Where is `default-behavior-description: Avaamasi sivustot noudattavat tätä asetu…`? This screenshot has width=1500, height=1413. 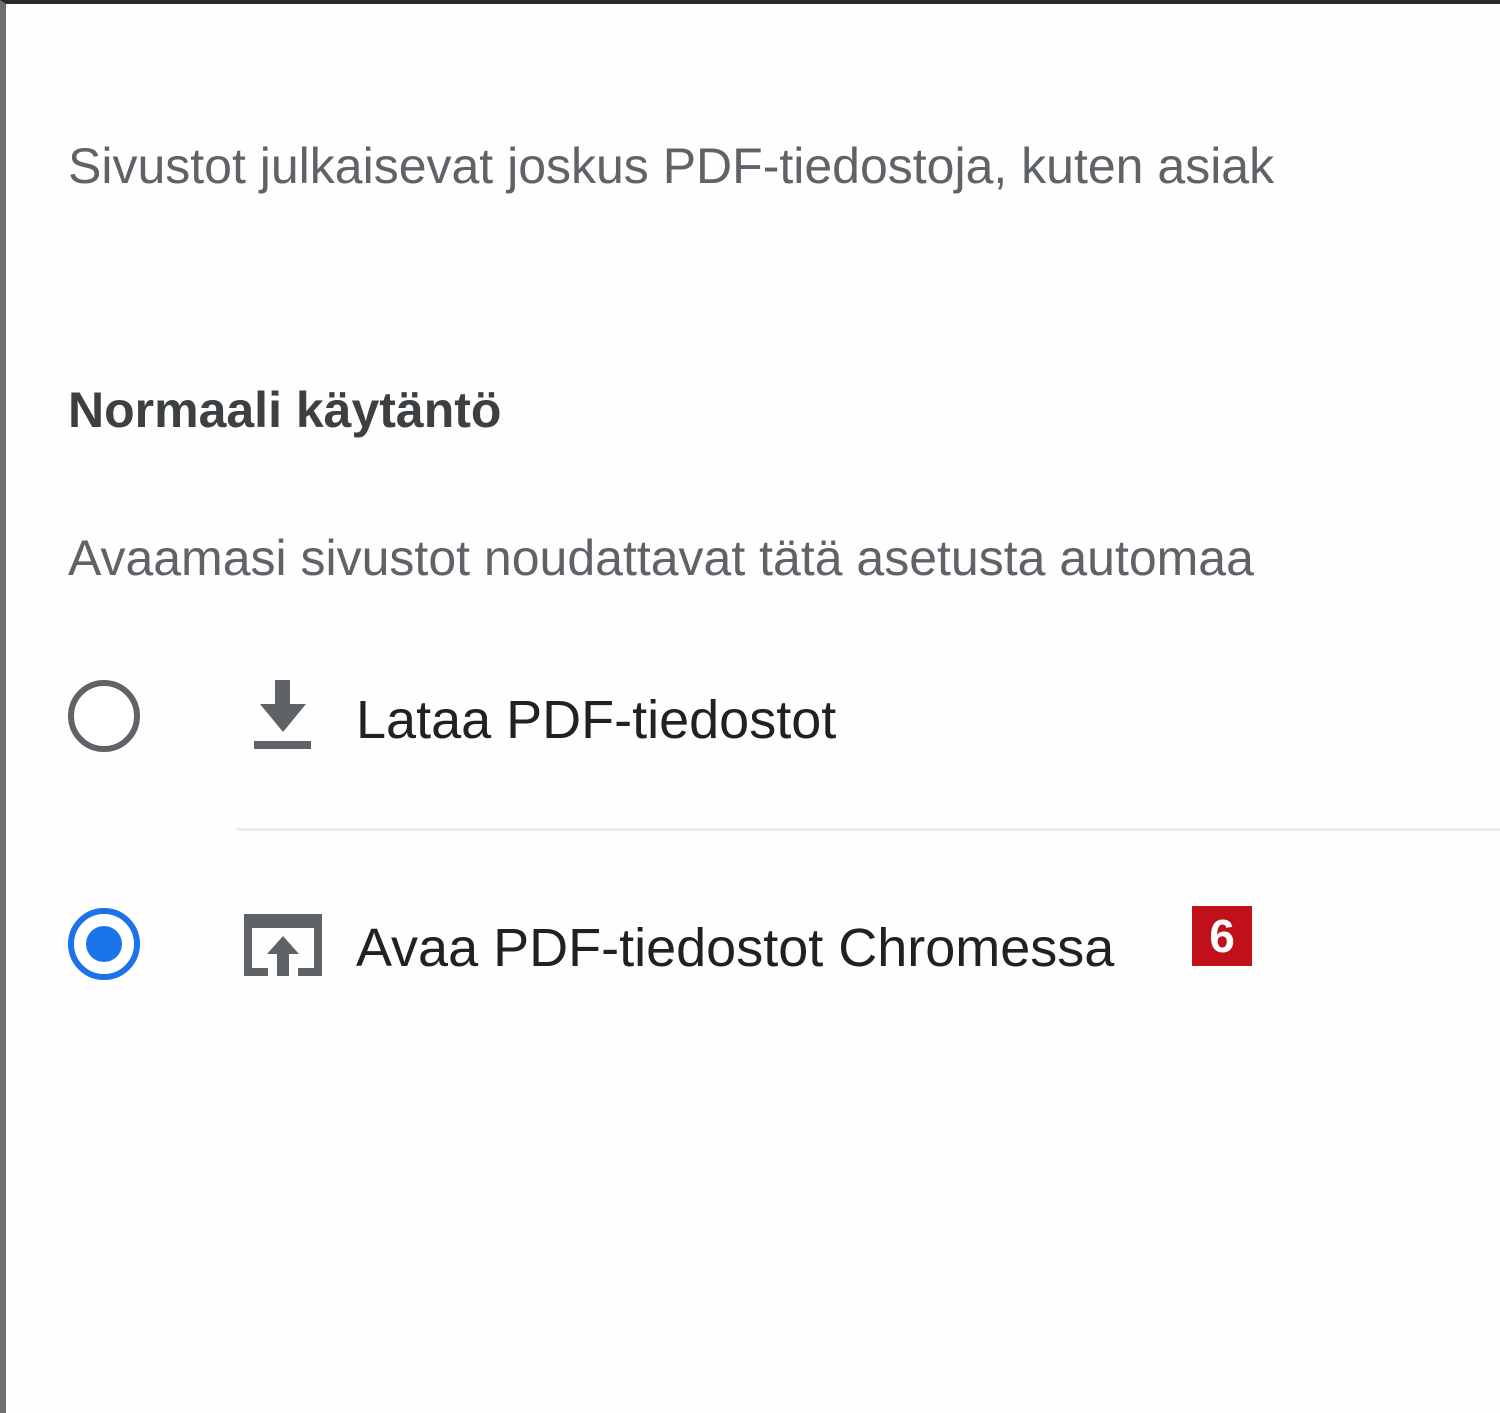 default-behavior-description: Avaamasi sivustot noudattavat tätä asetu… is located at coordinates (661, 558).